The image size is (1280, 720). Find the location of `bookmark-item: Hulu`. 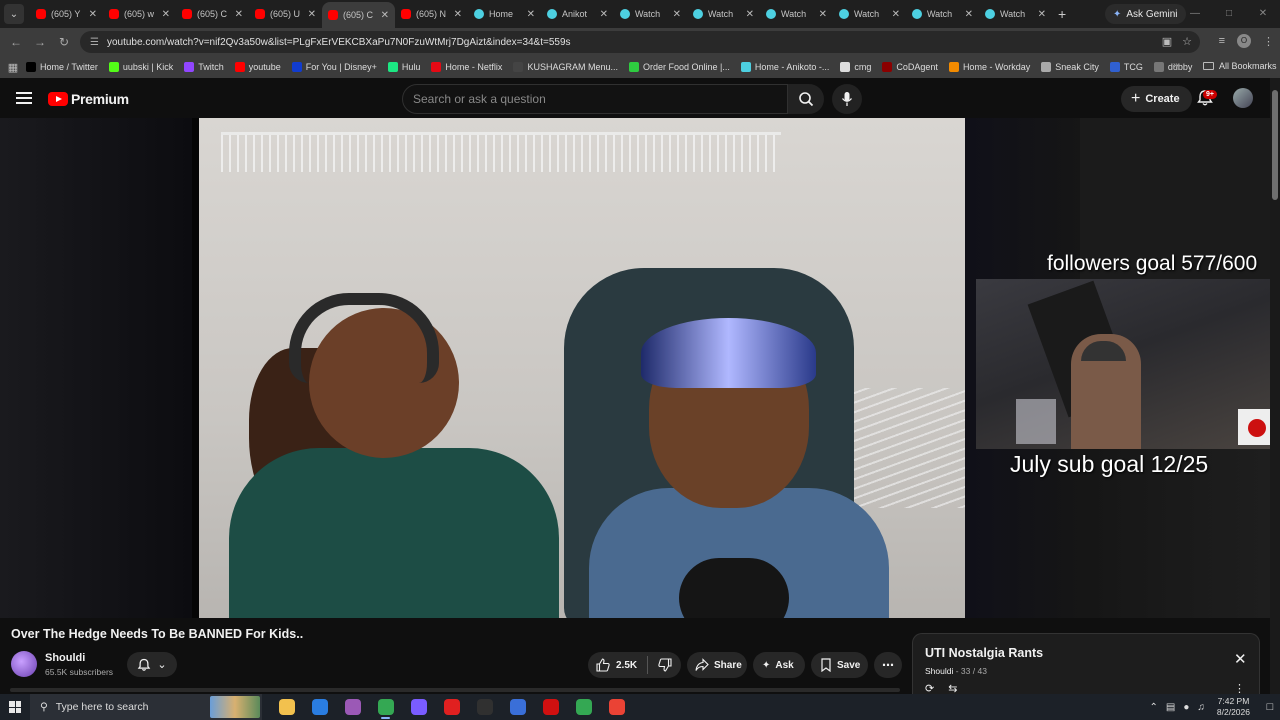

bookmark-item: Hulu is located at coordinates (403, 67).